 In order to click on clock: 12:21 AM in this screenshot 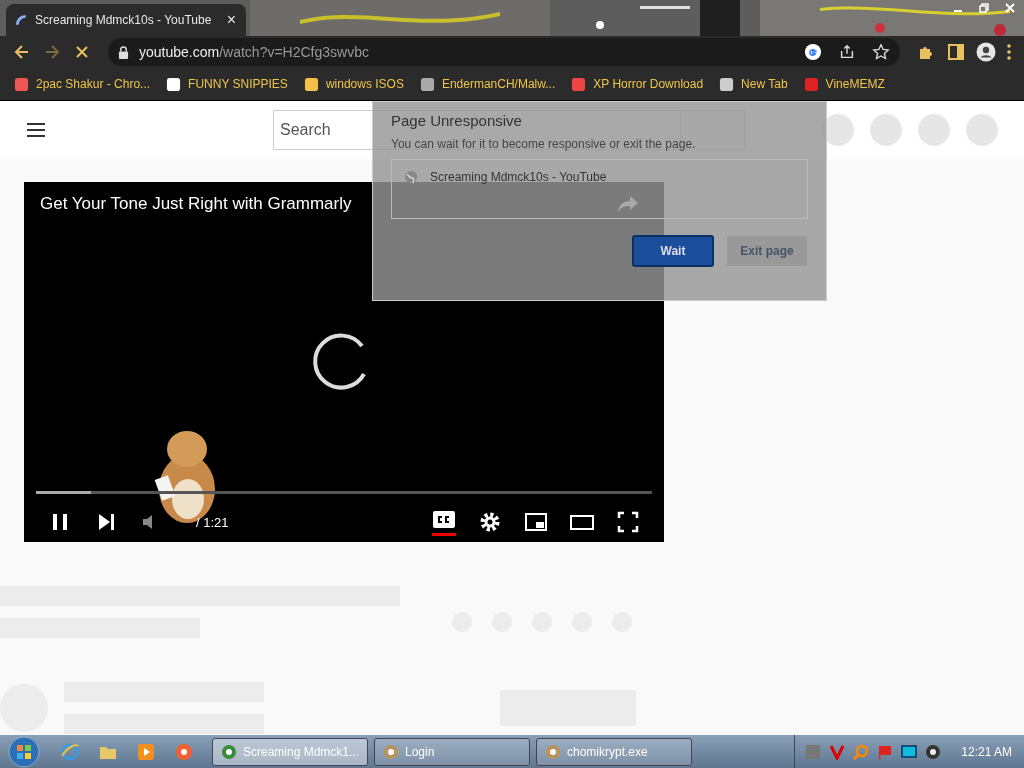, I will do `click(986, 751)`.